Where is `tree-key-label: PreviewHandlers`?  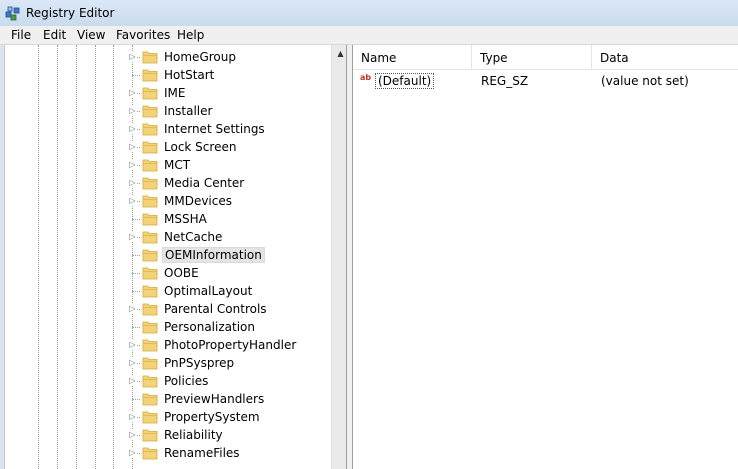 tree-key-label: PreviewHandlers is located at coordinates (214, 399).